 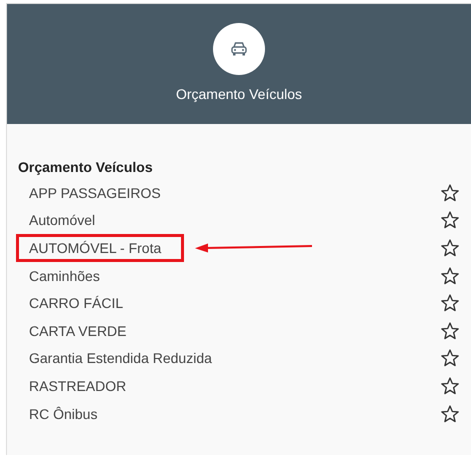 What do you see at coordinates (88, 330) in the screenshot?
I see `menu-link: CARTA VERDE` at bounding box center [88, 330].